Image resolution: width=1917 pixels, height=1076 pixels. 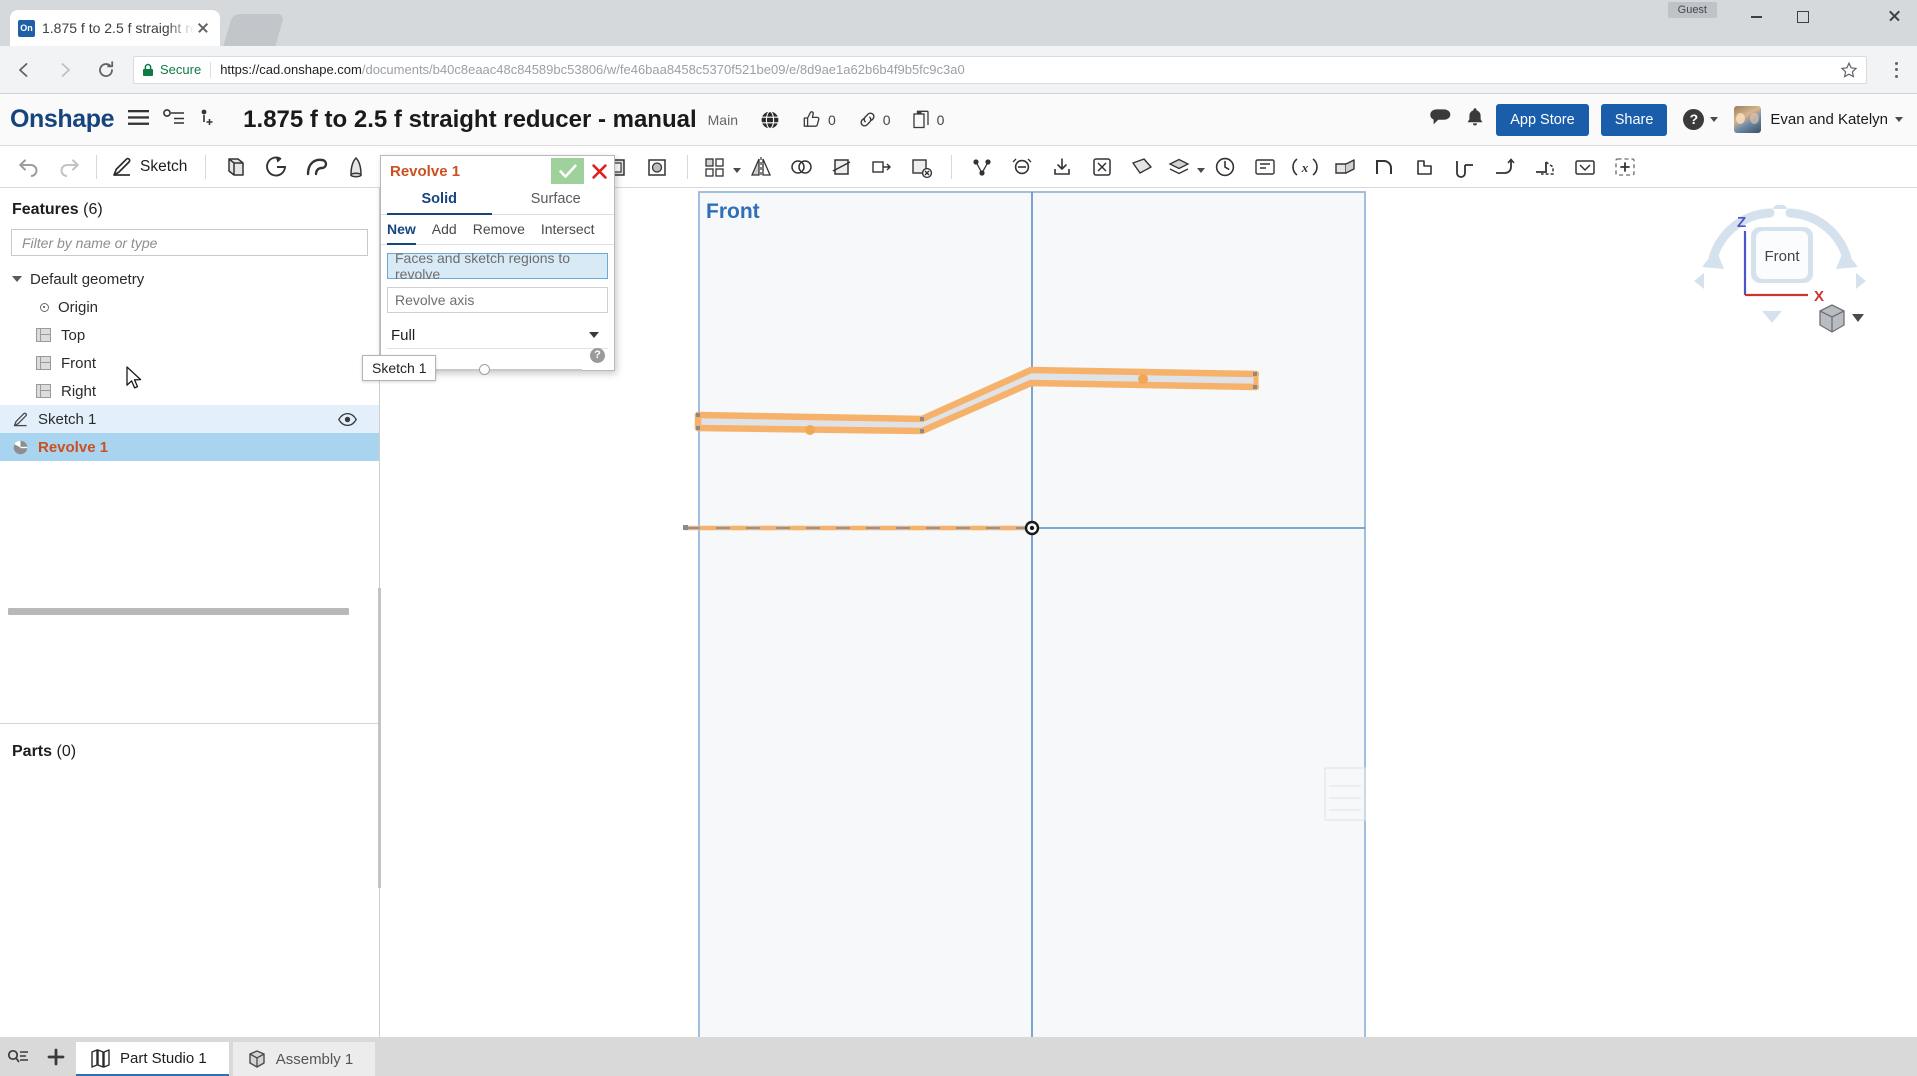 What do you see at coordinates (1475, 119) in the screenshot?
I see `notifications-bell-icon` at bounding box center [1475, 119].